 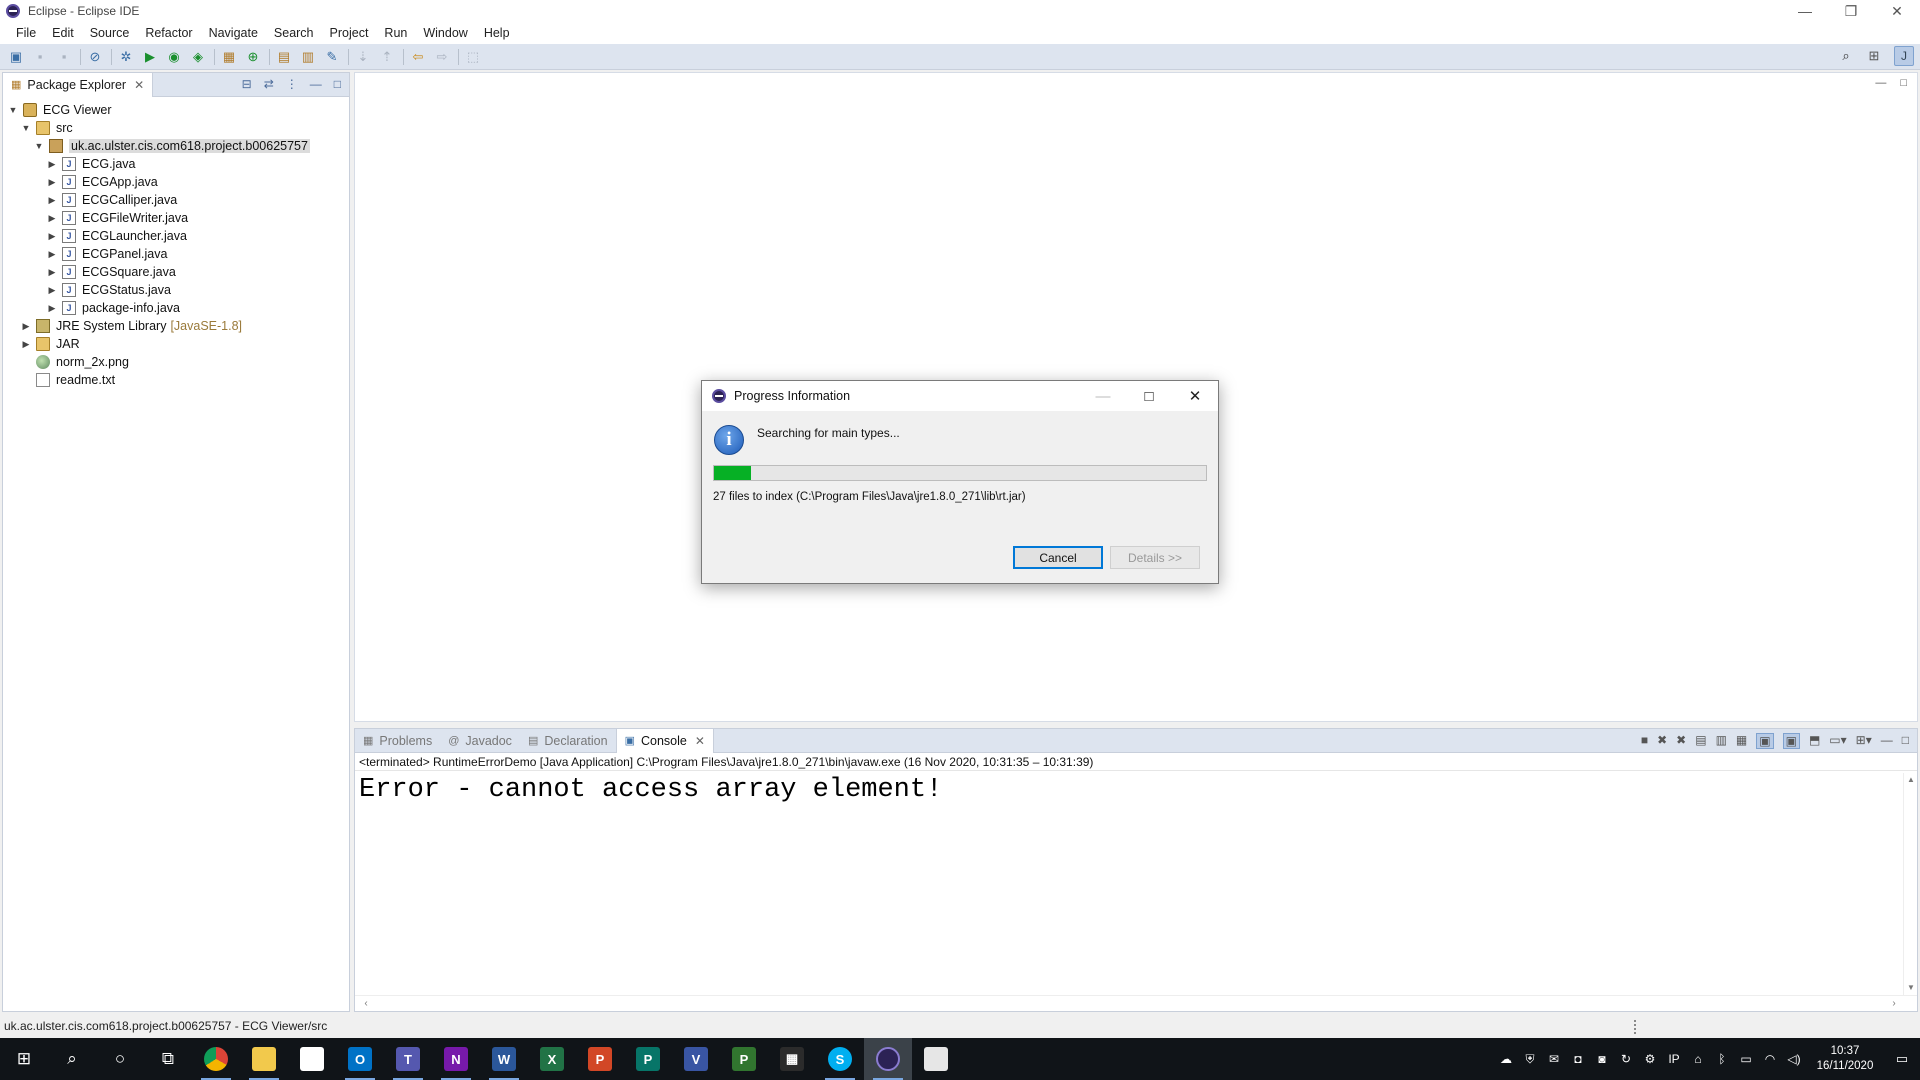 I want to click on taskbar-skype: S, so click(x=840, y=1059).